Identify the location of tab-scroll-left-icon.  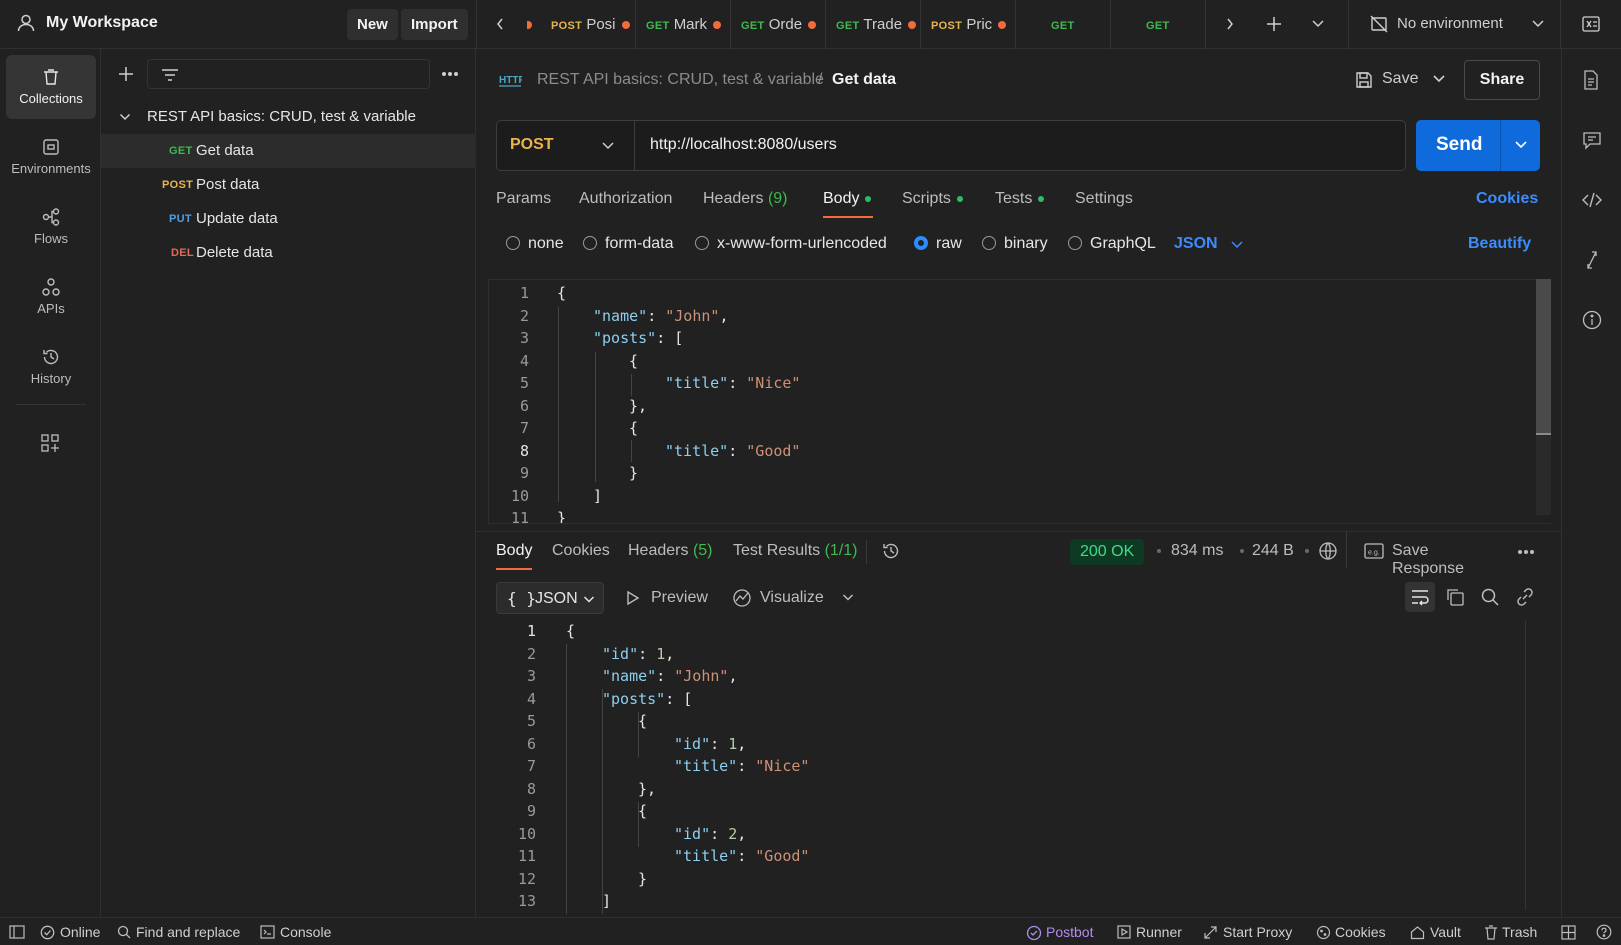
(500, 24).